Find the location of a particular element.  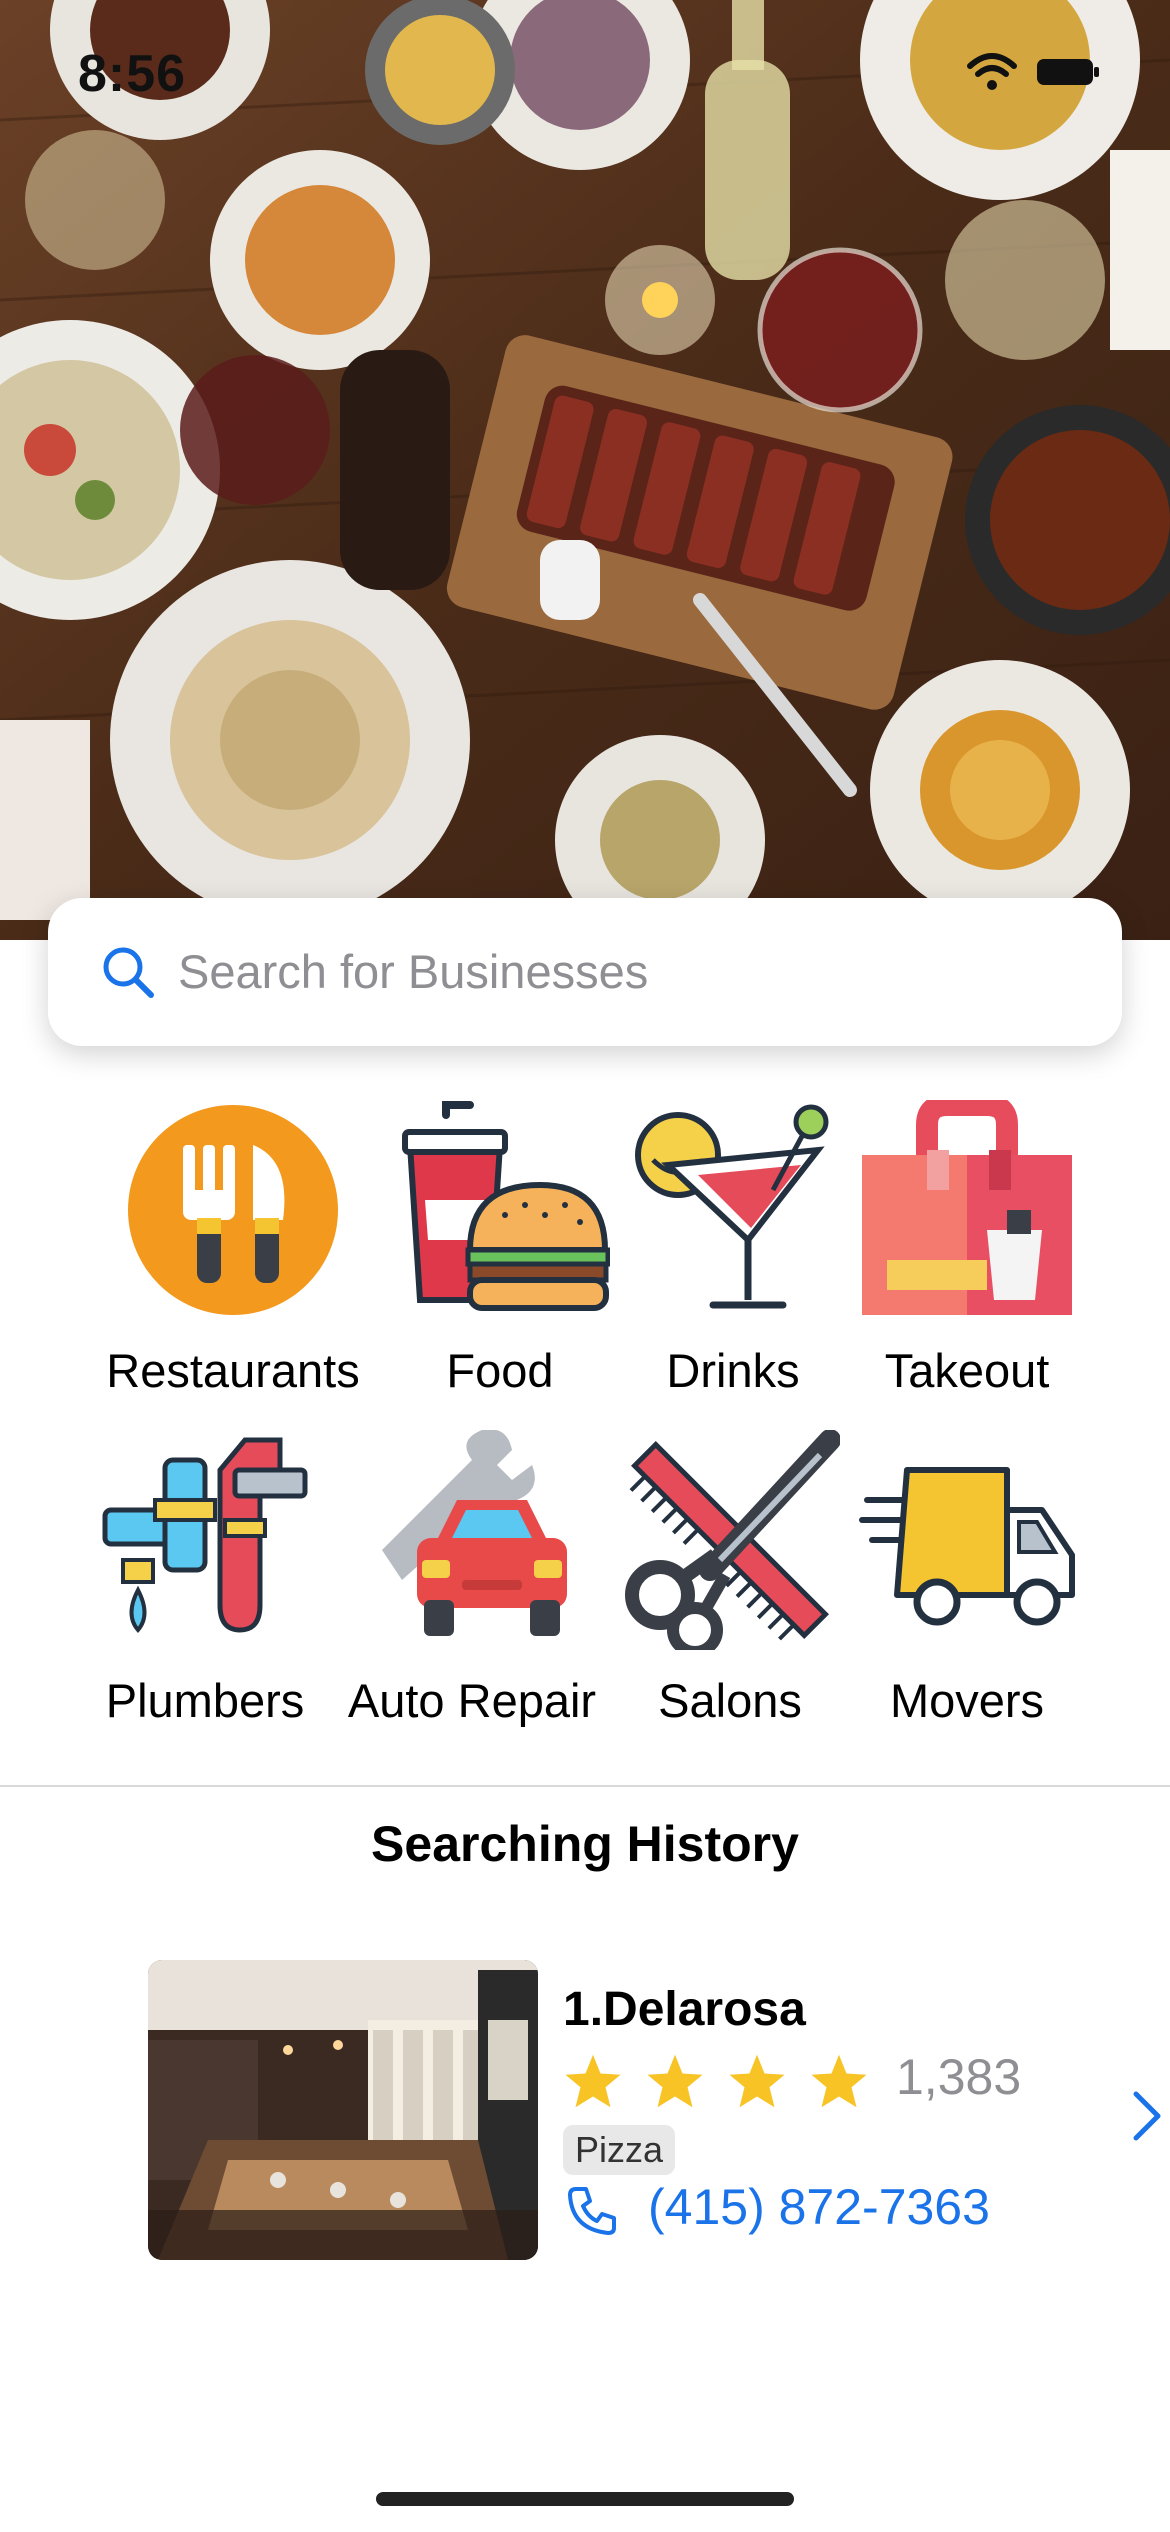

history-item: 1.Delarosa 1,383 Pizza (415) 872-7363 is located at coordinates (654, 2110).